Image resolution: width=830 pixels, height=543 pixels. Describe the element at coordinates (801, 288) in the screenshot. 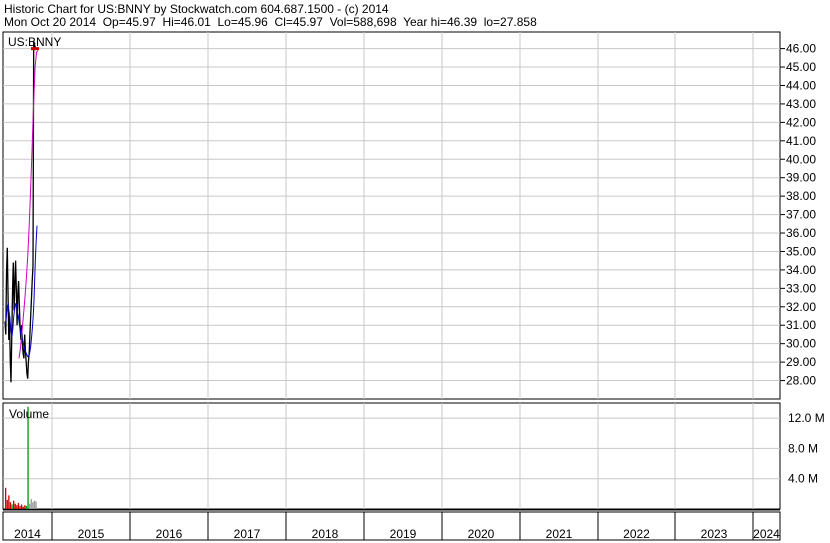

I see `price-tick-label: 33.00` at that location.